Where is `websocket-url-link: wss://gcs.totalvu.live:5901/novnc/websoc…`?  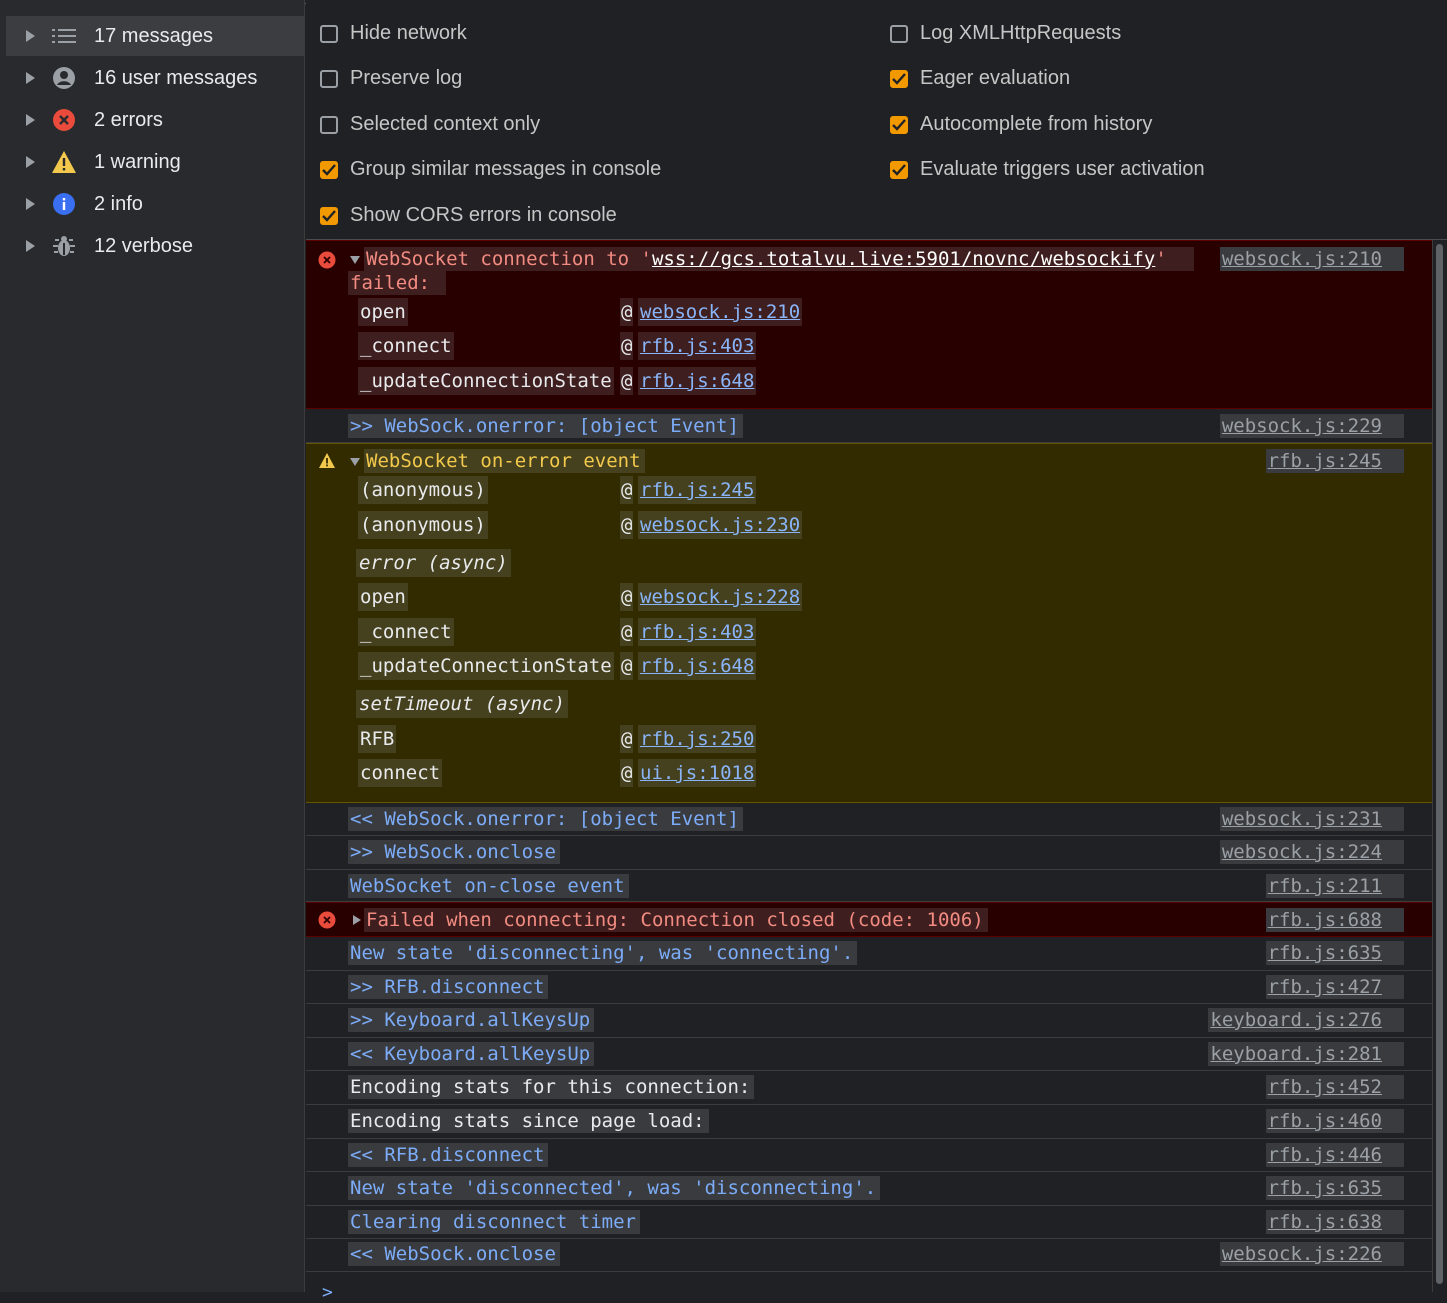 websocket-url-link: wss://gcs.totalvu.live:5901/novnc/websoc… is located at coordinates (903, 259).